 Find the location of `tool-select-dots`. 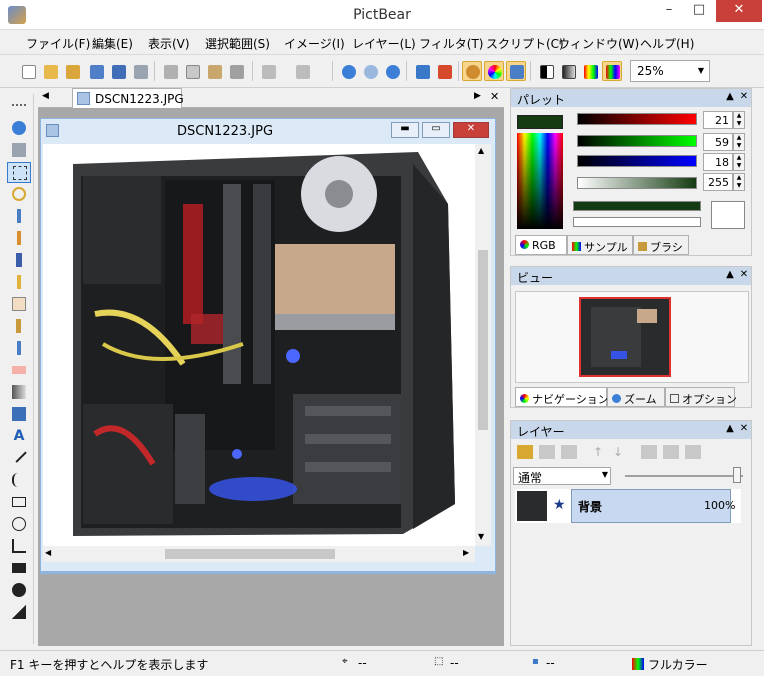

tool-select-dots is located at coordinates (19, 106).